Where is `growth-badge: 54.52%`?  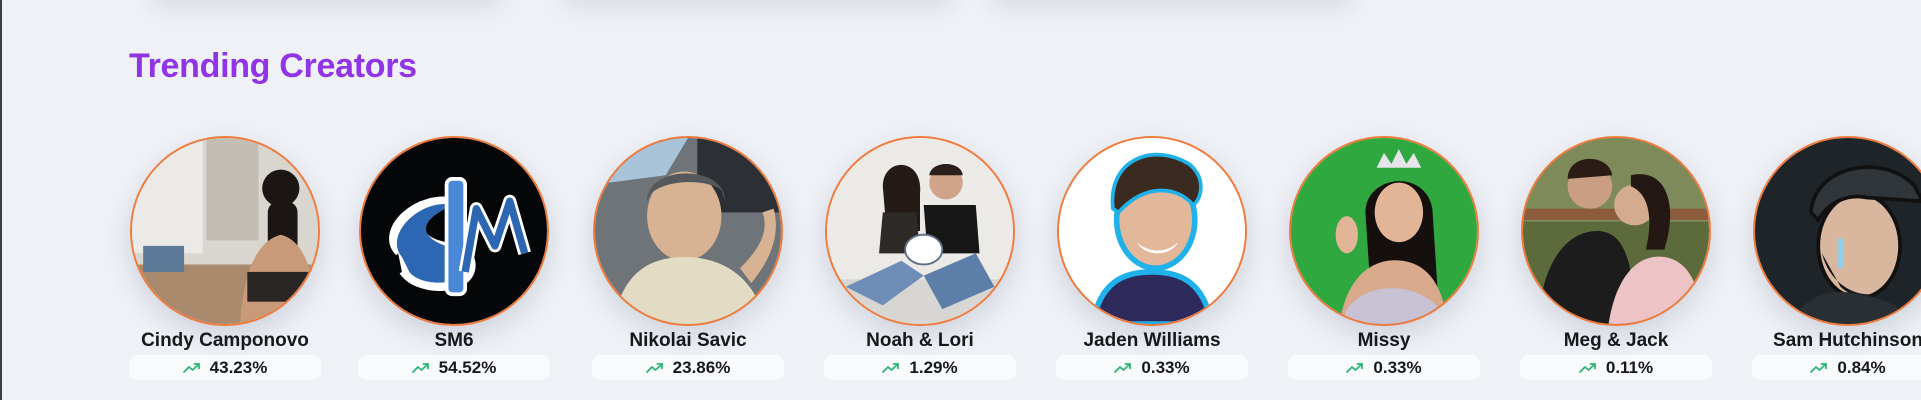 growth-badge: 54.52% is located at coordinates (454, 367).